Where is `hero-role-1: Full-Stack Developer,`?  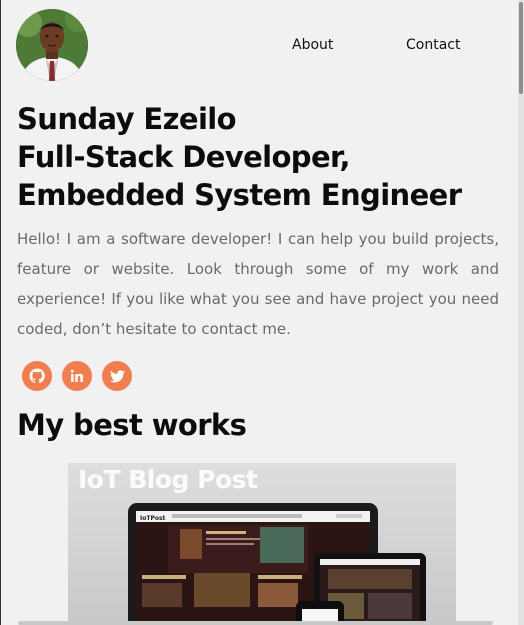
hero-role-1: Full-Stack Developer, is located at coordinates (183, 157).